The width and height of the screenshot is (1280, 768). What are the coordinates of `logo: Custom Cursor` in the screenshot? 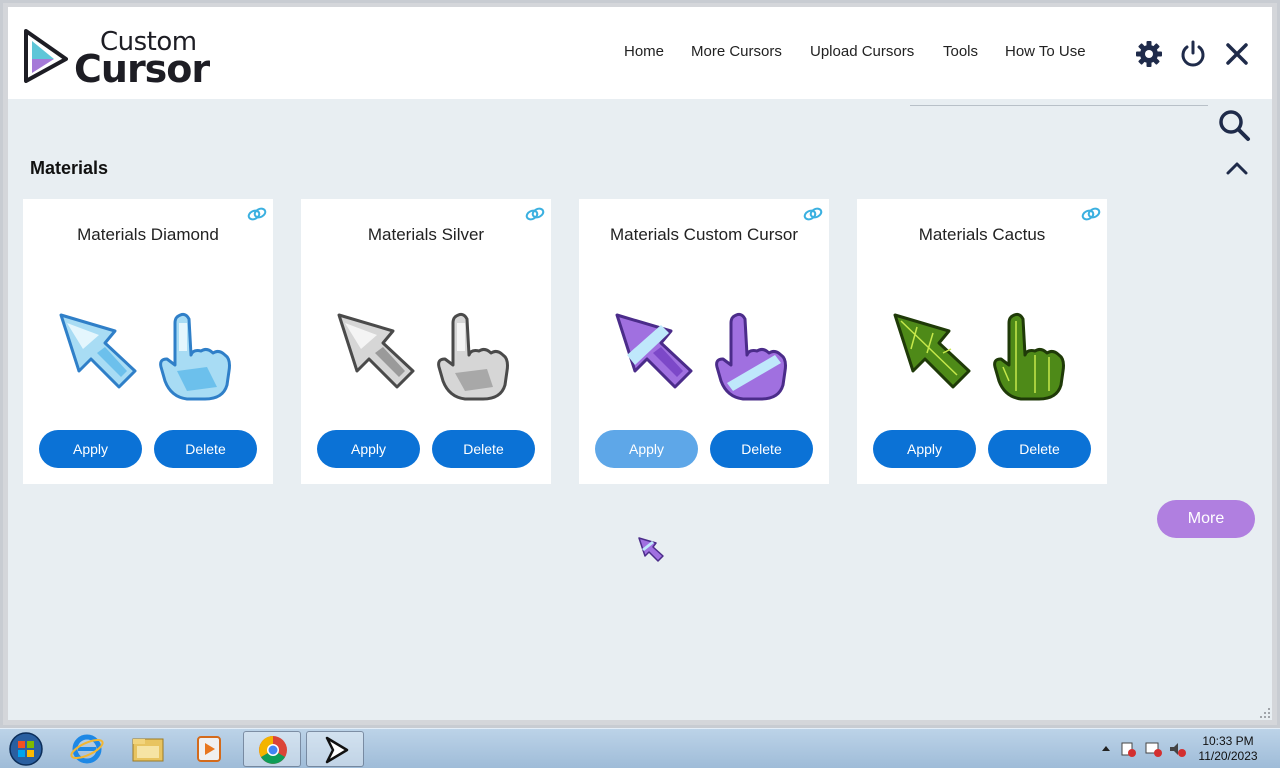 It's located at (116, 58).